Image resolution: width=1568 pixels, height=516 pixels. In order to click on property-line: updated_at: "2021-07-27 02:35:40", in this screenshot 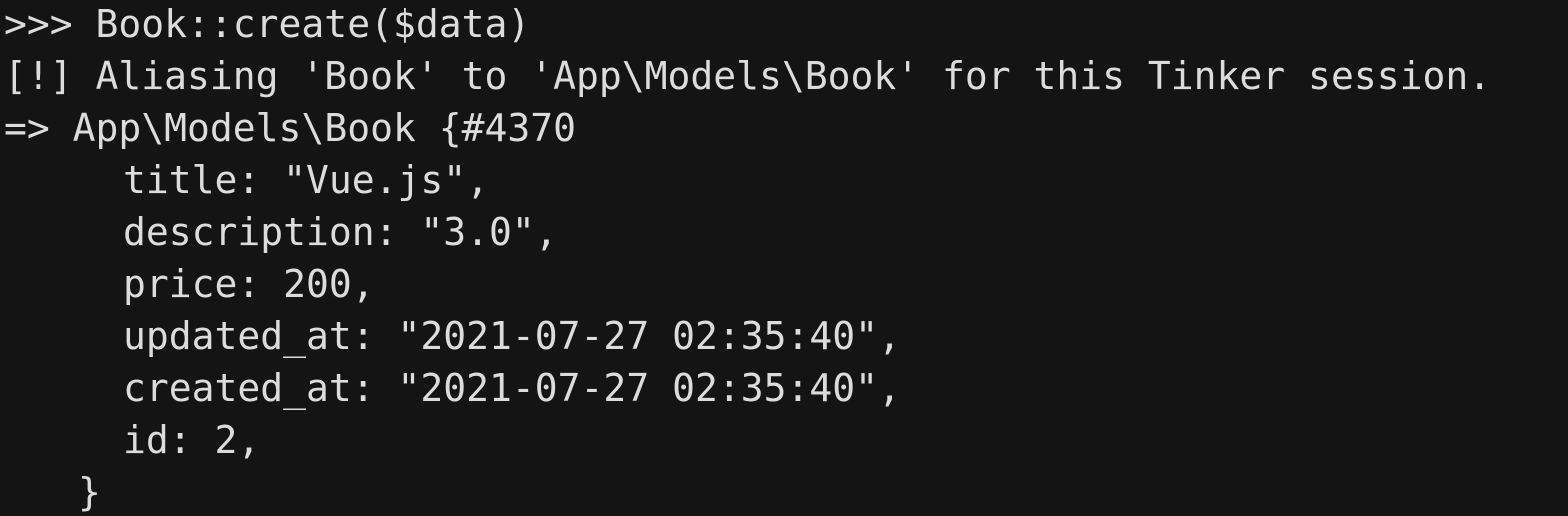, I will do `click(512, 336)`.